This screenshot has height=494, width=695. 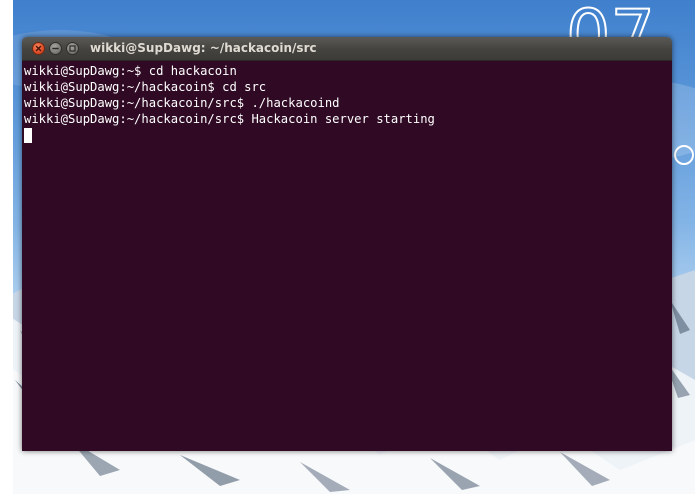 I want to click on terminal-cursor-line, so click(x=348, y=135).